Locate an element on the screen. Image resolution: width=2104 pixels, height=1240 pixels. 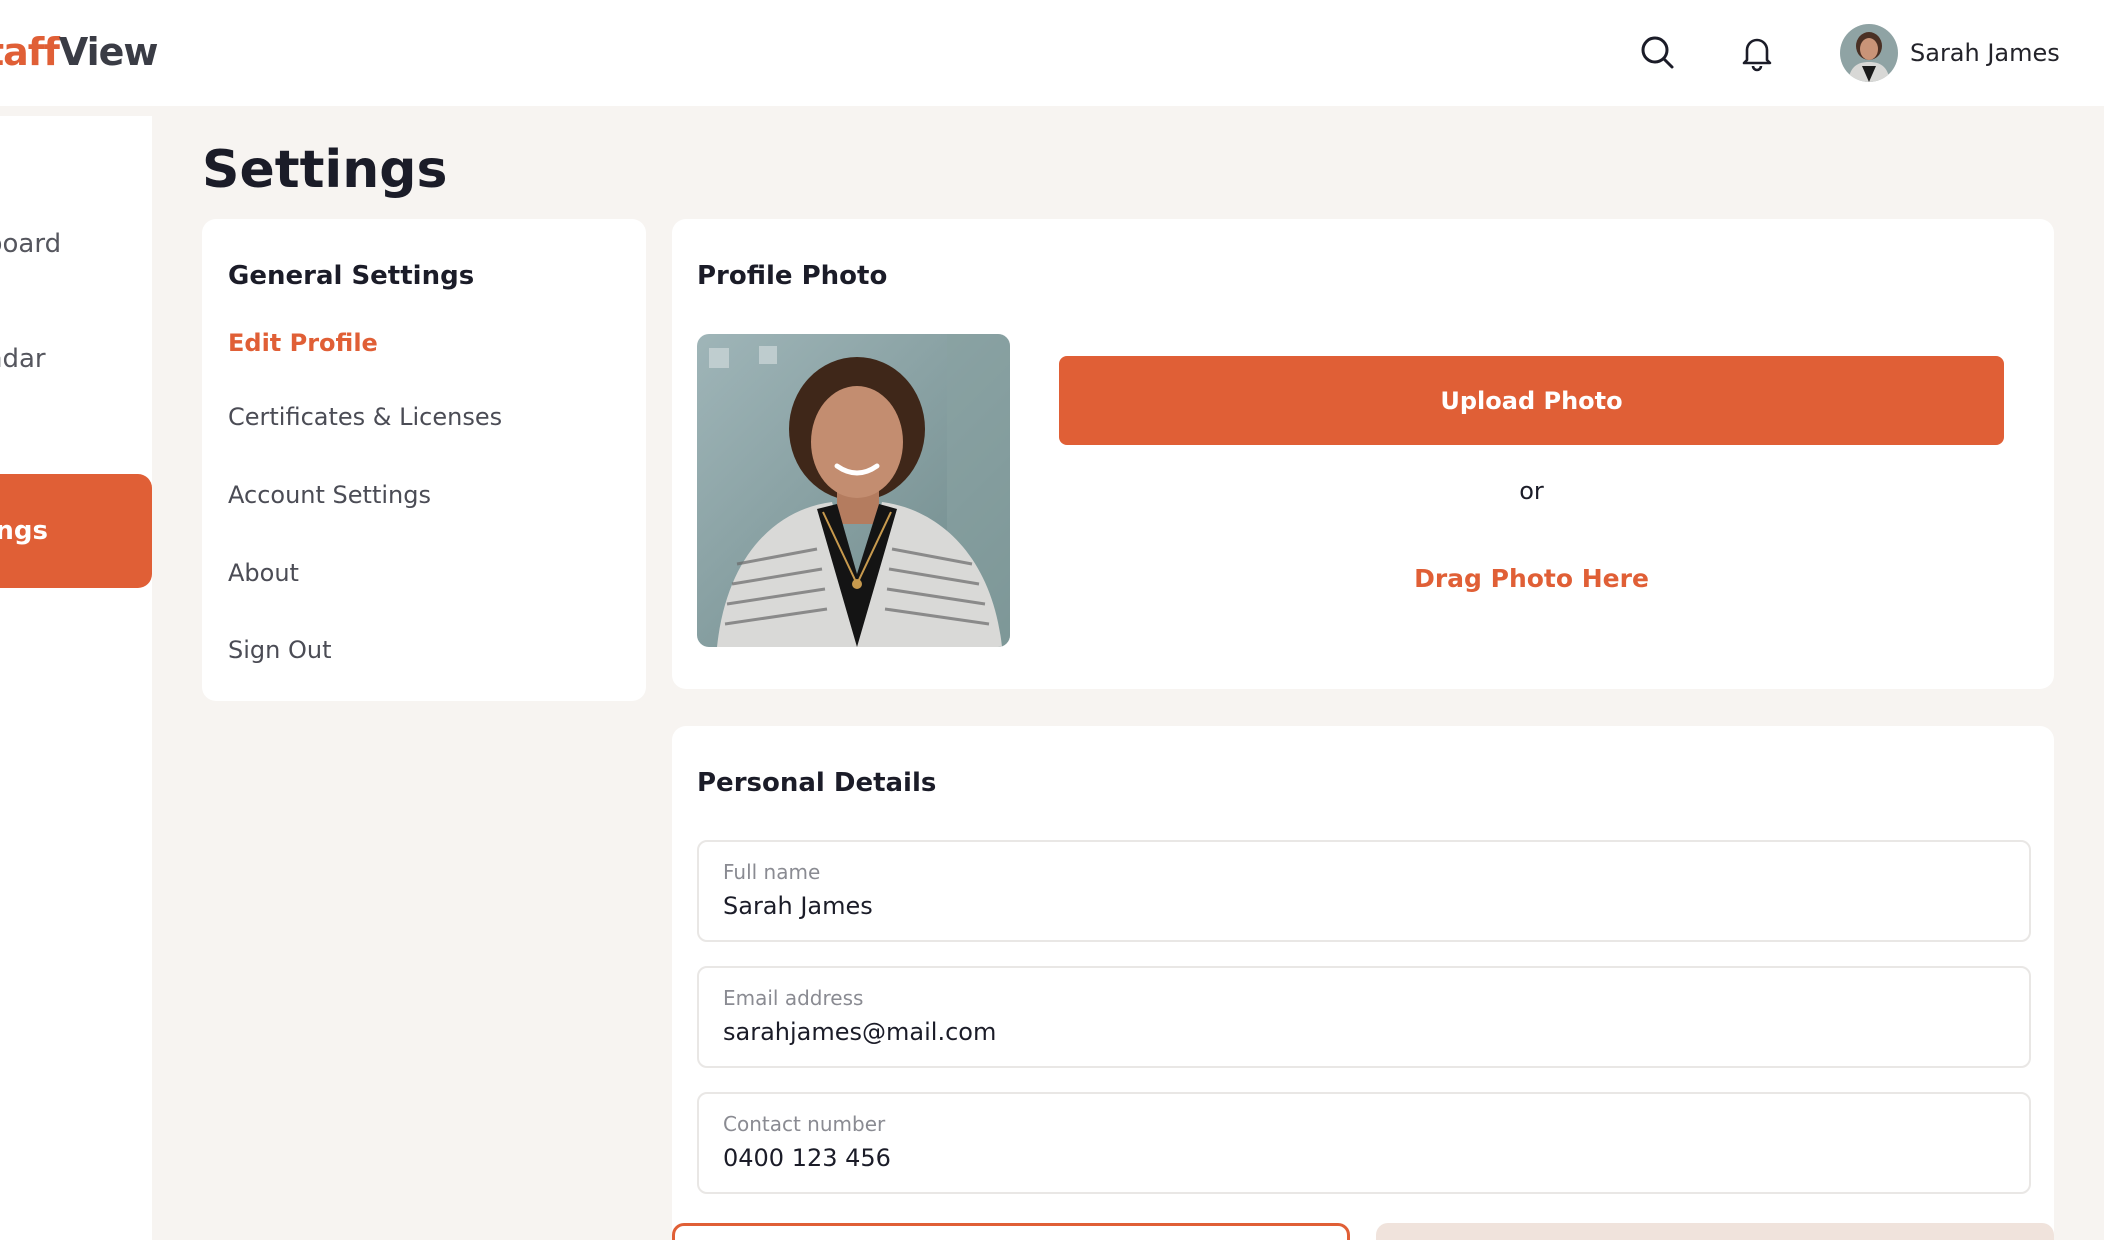
sidebar: shboard endar s tings is located at coordinates (76, 678).